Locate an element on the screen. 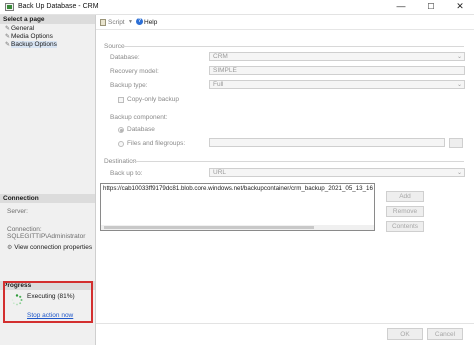 The width and height of the screenshot is (474, 345). component-files-radio is located at coordinates (121, 144).